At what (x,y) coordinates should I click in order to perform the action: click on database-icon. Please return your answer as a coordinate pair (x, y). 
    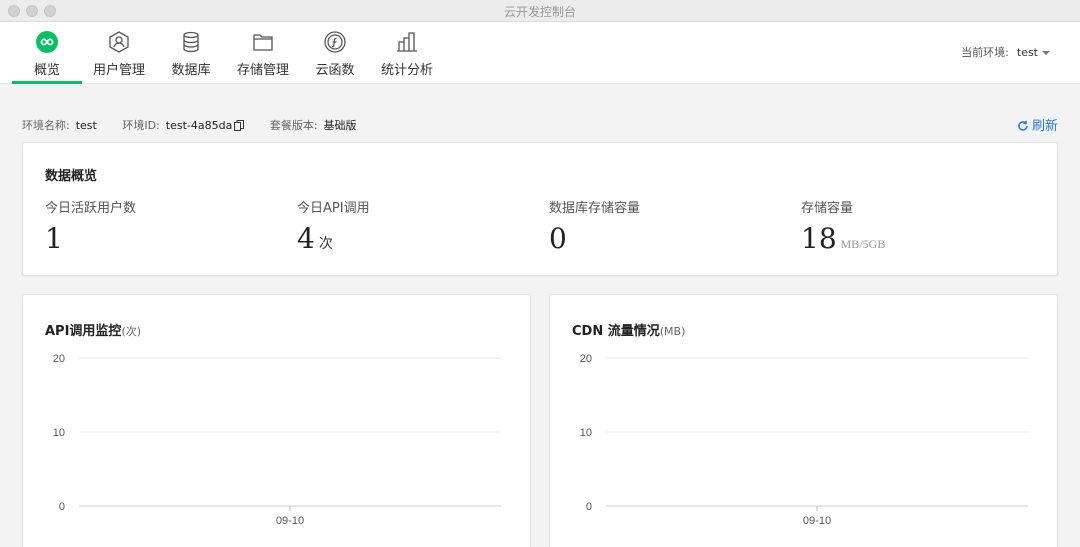
    Looking at the image, I should click on (191, 42).